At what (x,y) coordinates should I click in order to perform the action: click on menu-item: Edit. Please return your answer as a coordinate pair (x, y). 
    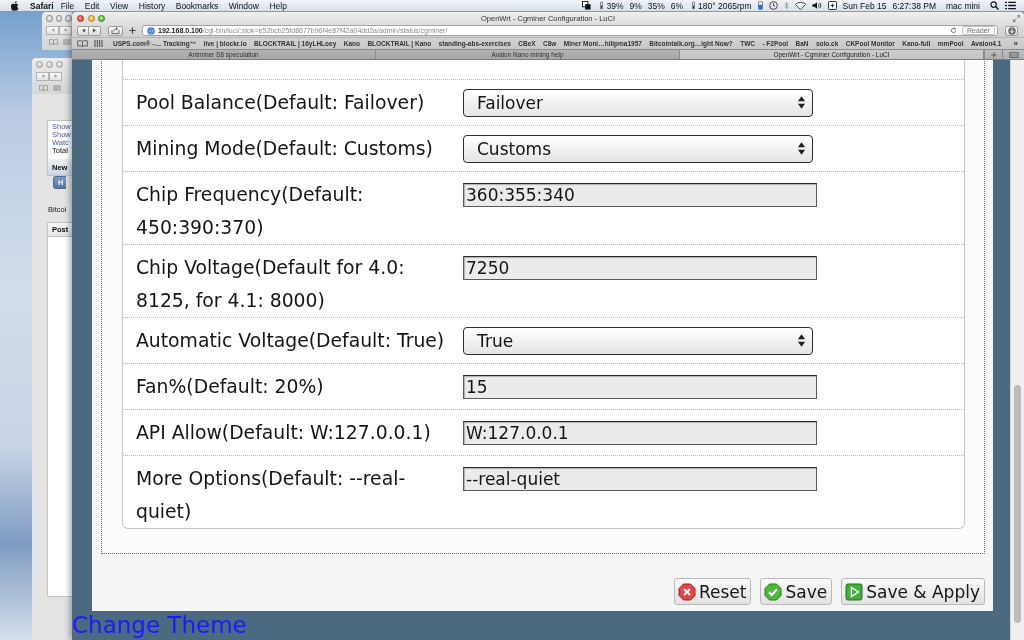
    Looking at the image, I should click on (92, 5).